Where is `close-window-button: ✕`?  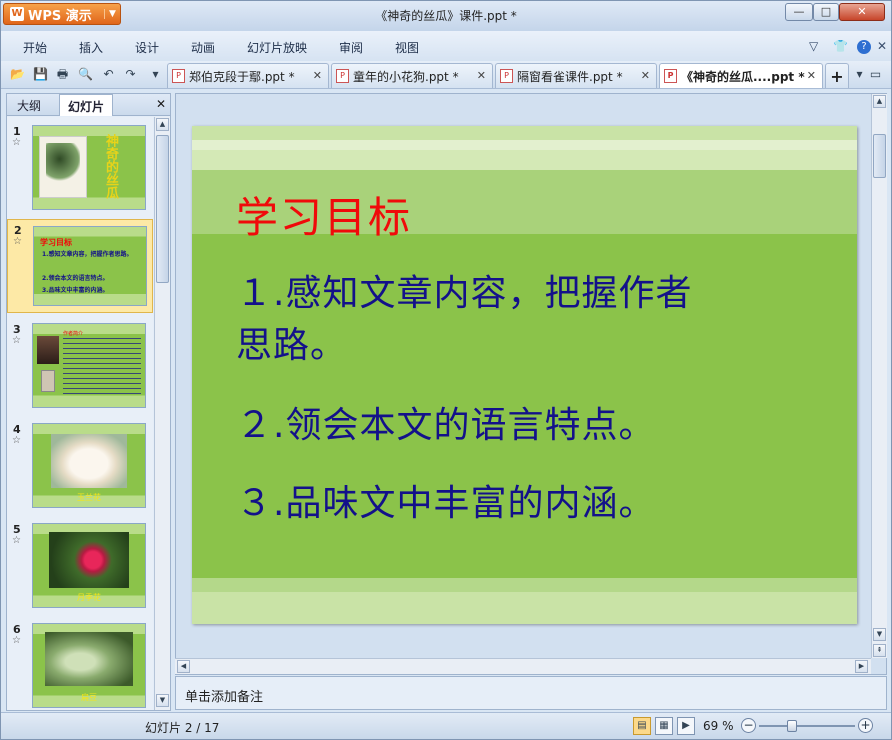 close-window-button: ✕ is located at coordinates (862, 12).